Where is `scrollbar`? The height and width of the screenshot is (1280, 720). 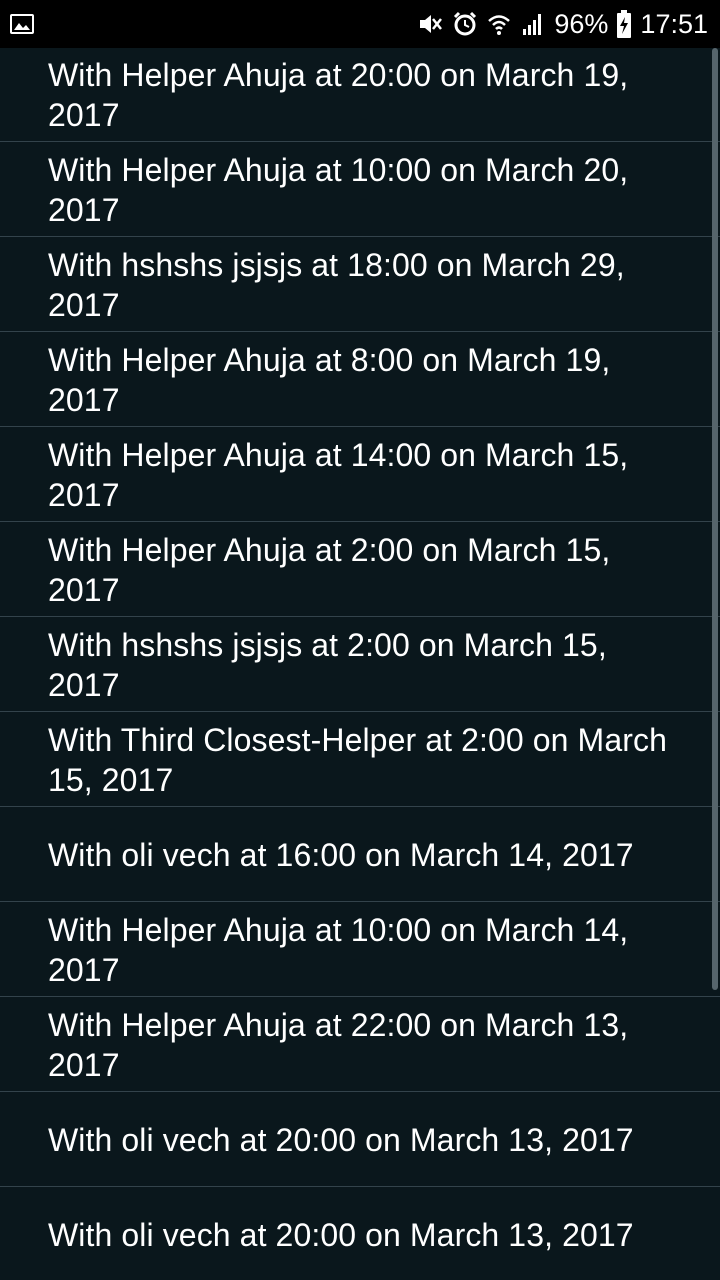 scrollbar is located at coordinates (715, 519).